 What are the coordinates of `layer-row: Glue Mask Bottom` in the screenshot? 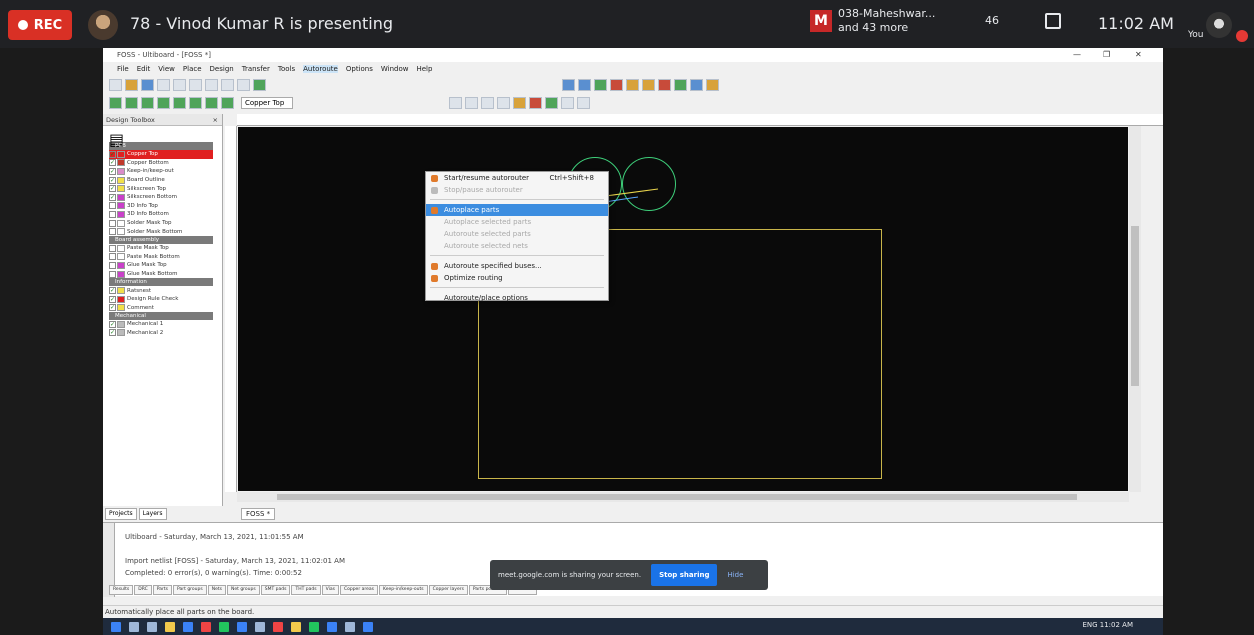 It's located at (165, 274).